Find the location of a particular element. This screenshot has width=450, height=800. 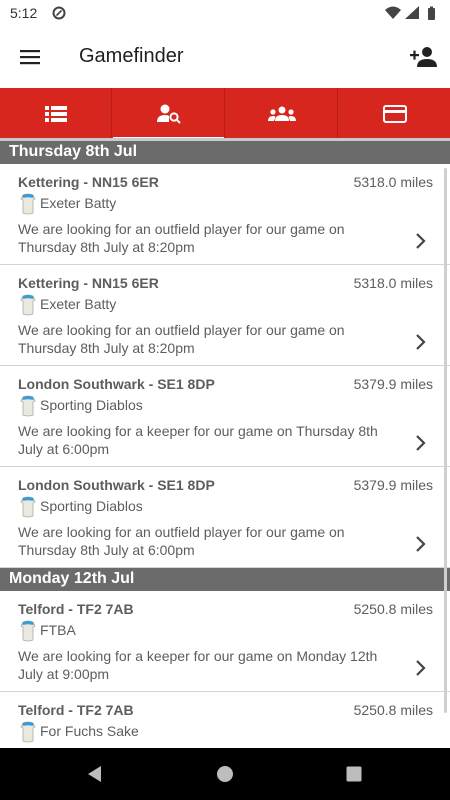

wifi-icon is located at coordinates (393, 12).